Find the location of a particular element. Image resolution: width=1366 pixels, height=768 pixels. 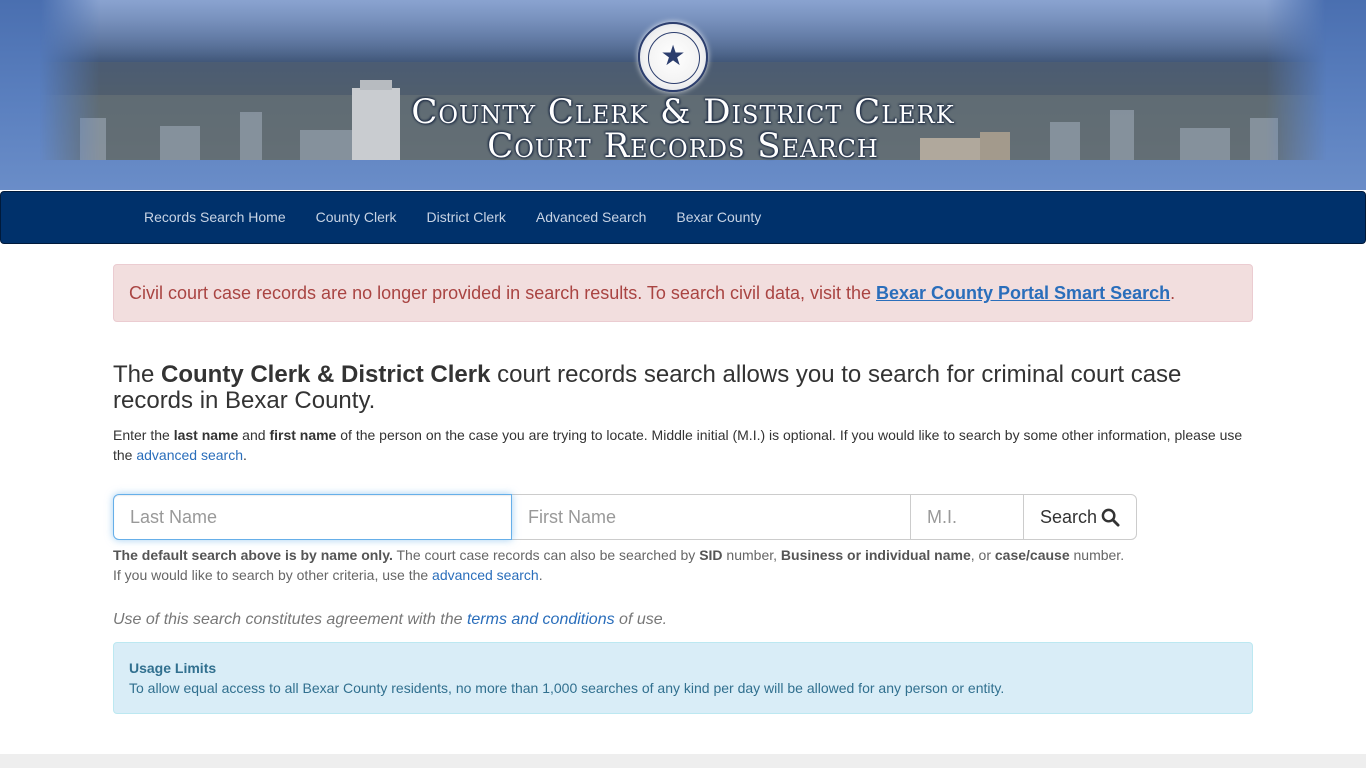

lead-prefix: The is located at coordinates (137, 374).